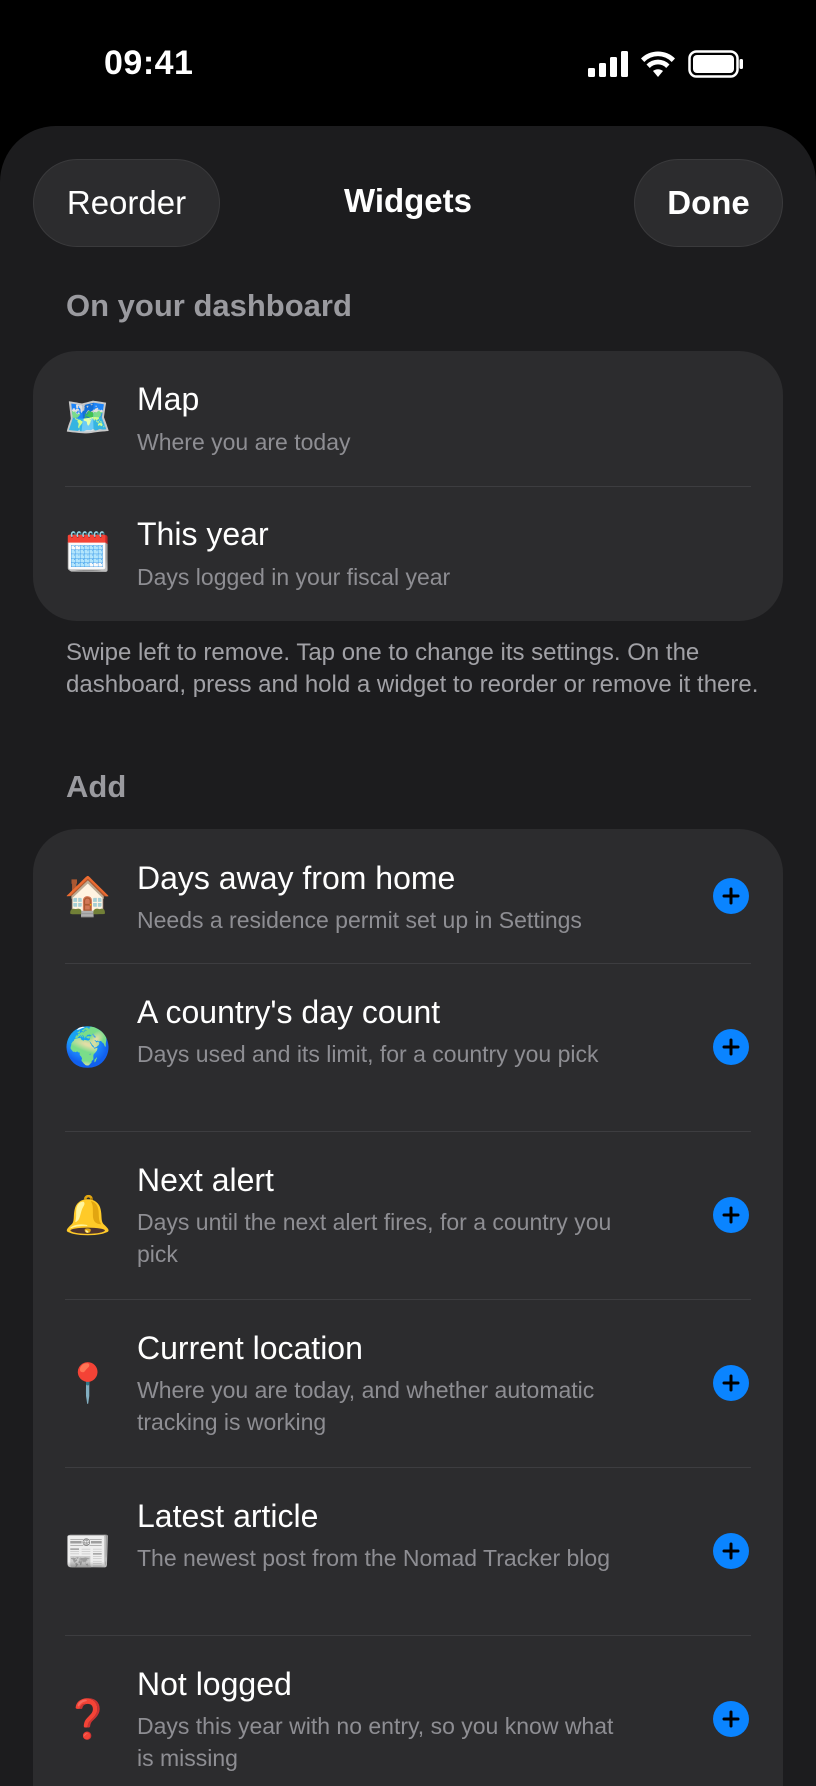  Describe the element at coordinates (608, 64) in the screenshot. I see `cellular-signal-icon` at that location.